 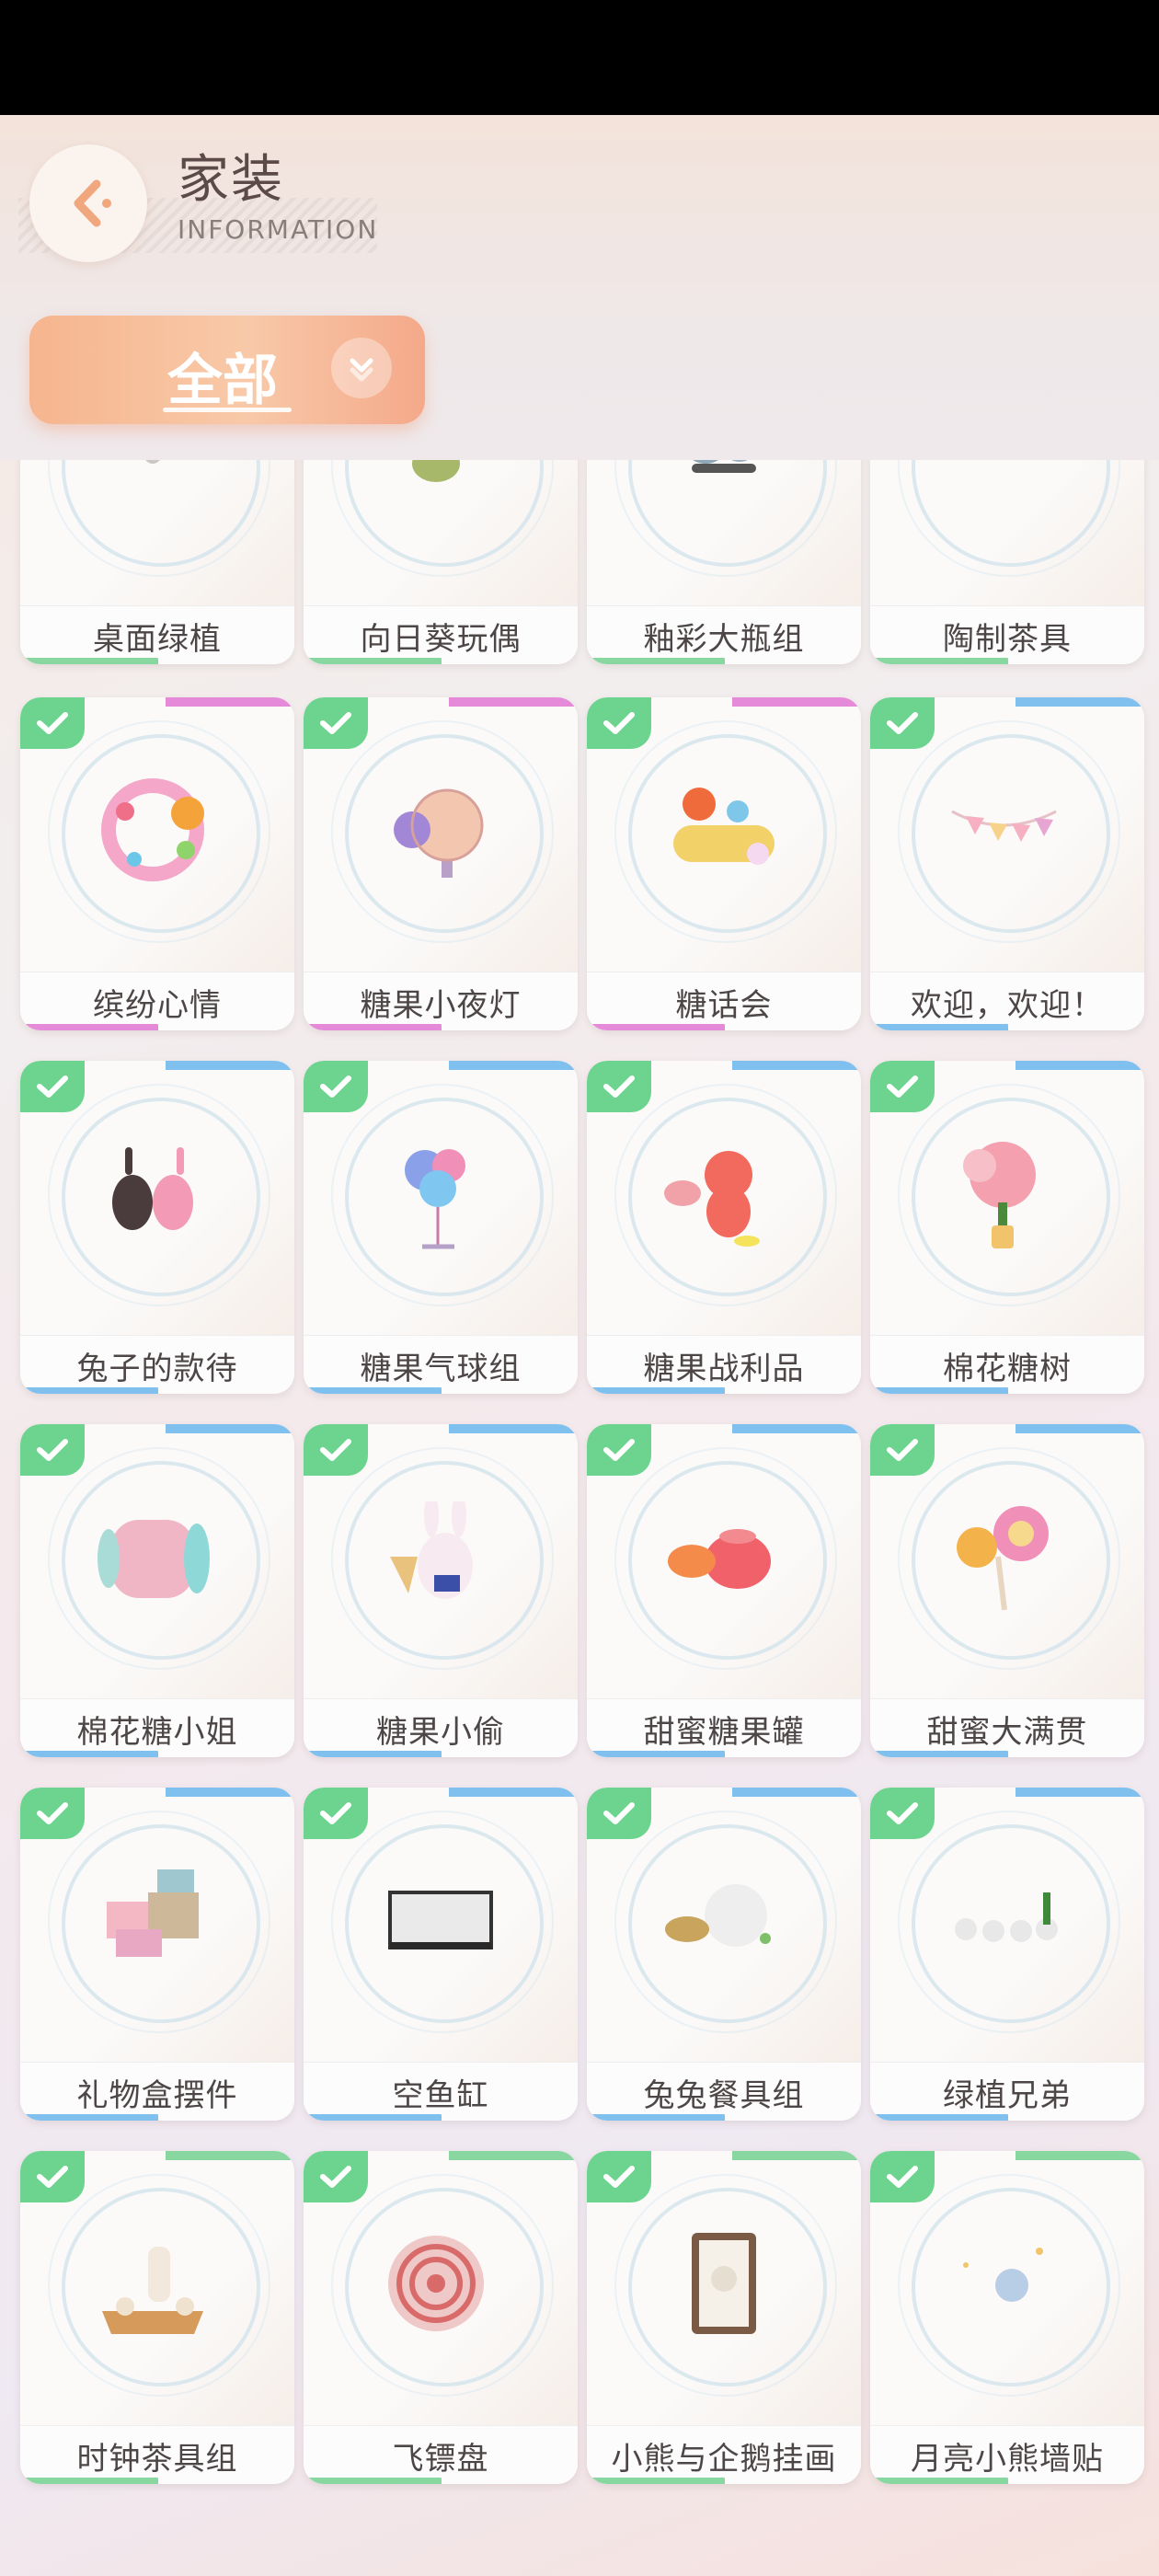 I want to click on item-card: 欢迎，欢迎！, so click(x=1007, y=863).